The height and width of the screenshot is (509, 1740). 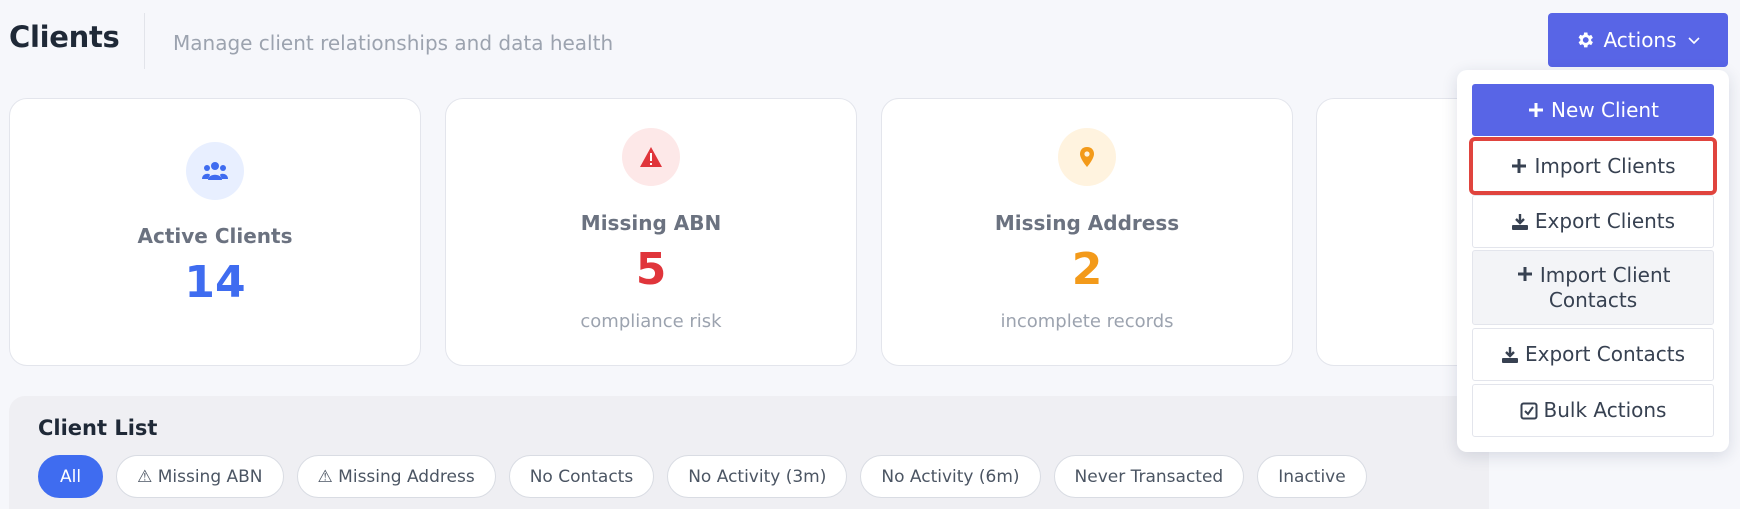 I want to click on menu-item-label: Bulk Actions, so click(x=1605, y=410).